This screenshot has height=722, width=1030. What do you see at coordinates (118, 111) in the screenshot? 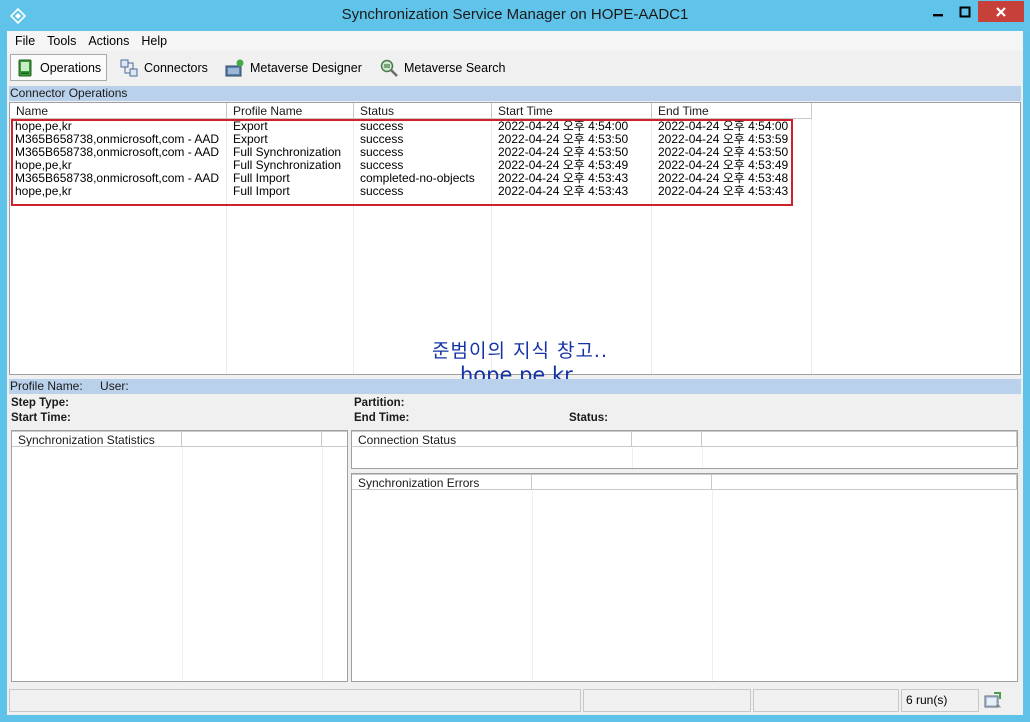
I see `column-header-name: Name` at bounding box center [118, 111].